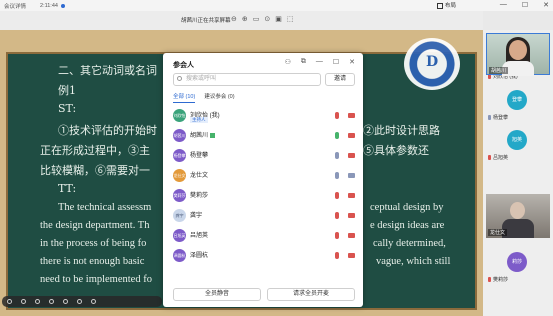 The height and width of the screenshot is (316, 553). Describe the element at coordinates (518, 54) in the screenshot. I see `presenter-video-tile: 胡茜川` at that location.